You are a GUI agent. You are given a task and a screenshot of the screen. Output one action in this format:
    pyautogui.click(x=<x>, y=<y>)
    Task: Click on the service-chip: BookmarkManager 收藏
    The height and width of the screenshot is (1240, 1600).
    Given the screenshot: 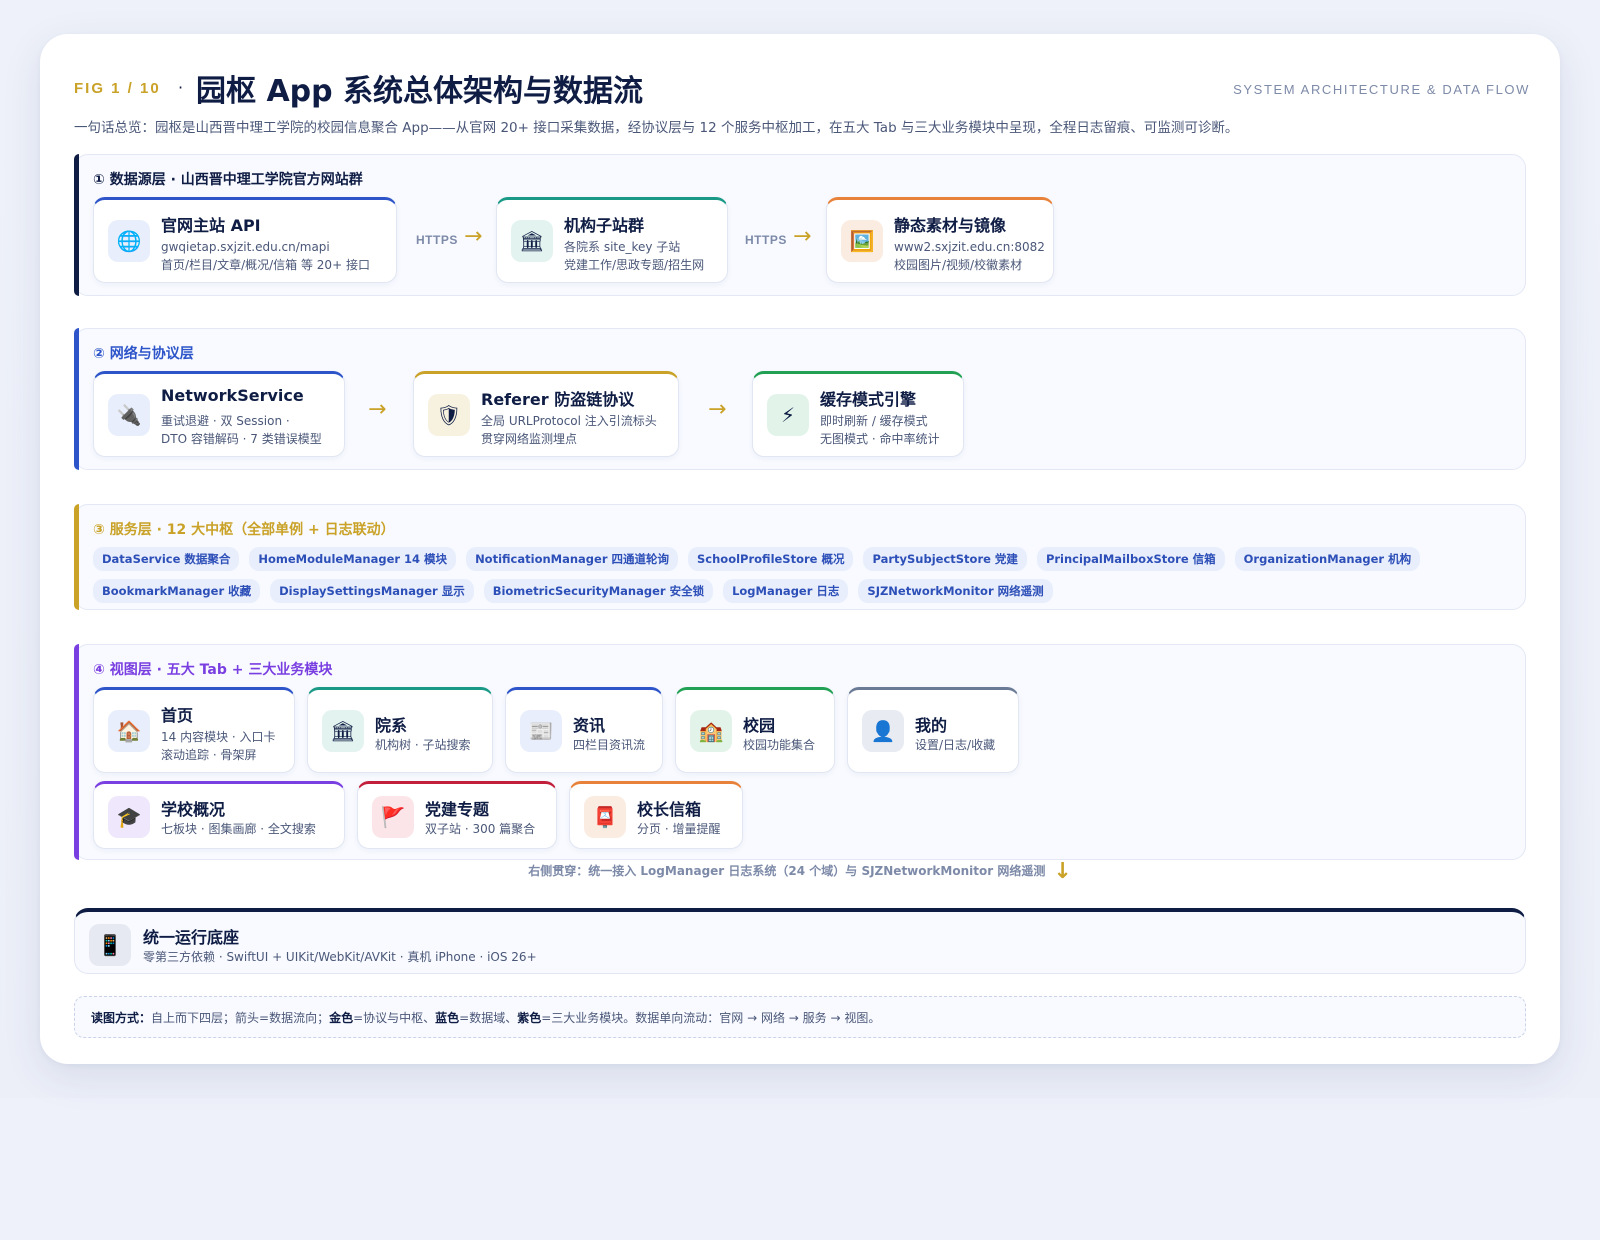 What is the action you would take?
    pyautogui.click(x=177, y=591)
    